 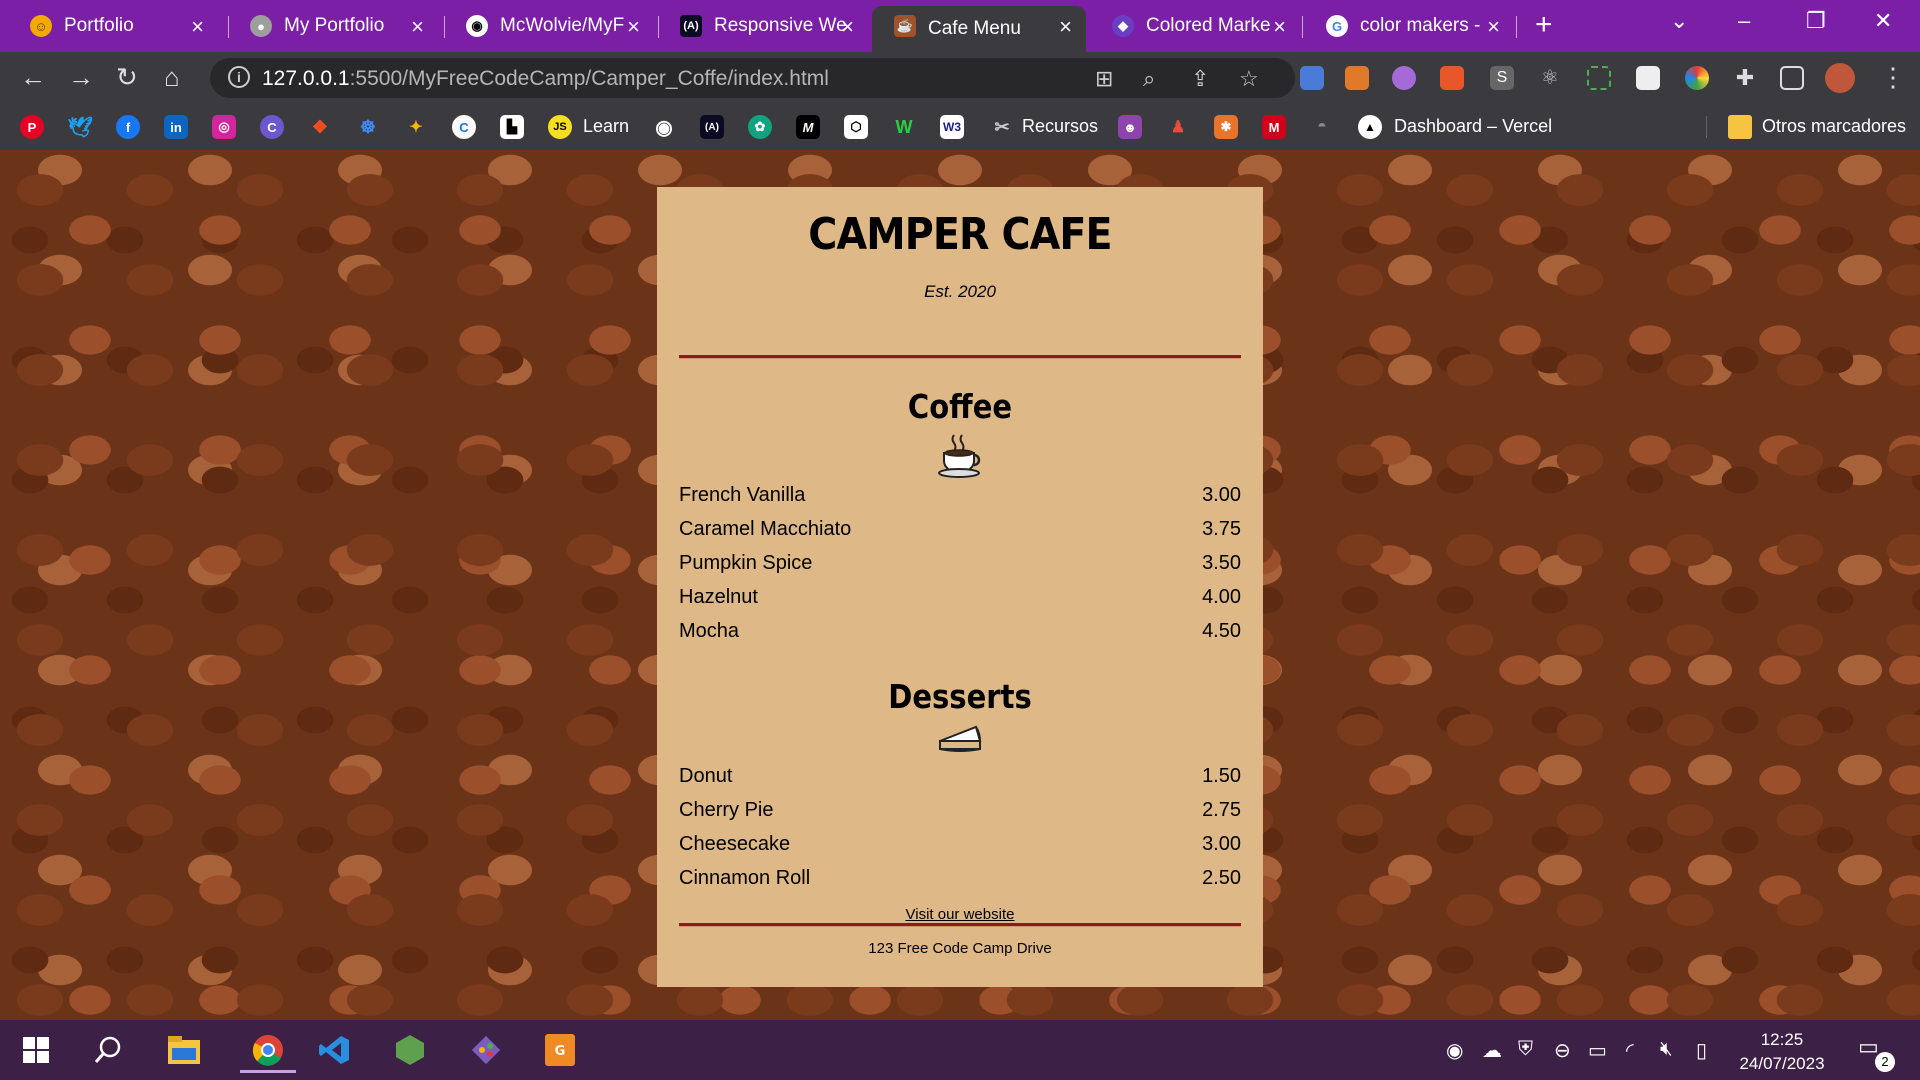 What do you see at coordinates (368, 127) in the screenshot?
I see `bot-icon: ☸` at bounding box center [368, 127].